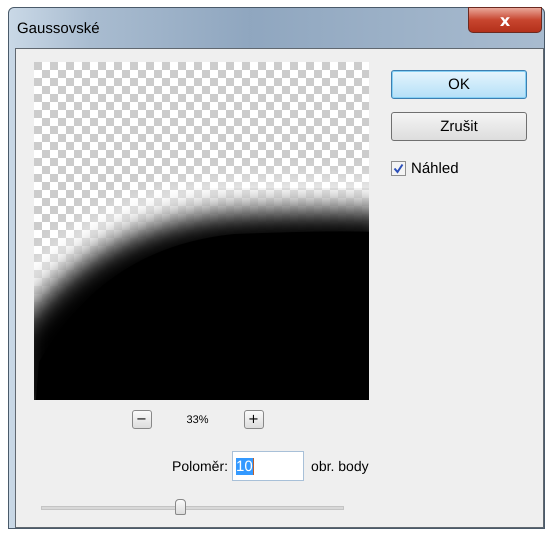  What do you see at coordinates (197, 420) in the screenshot?
I see `zoom-level: 33%` at bounding box center [197, 420].